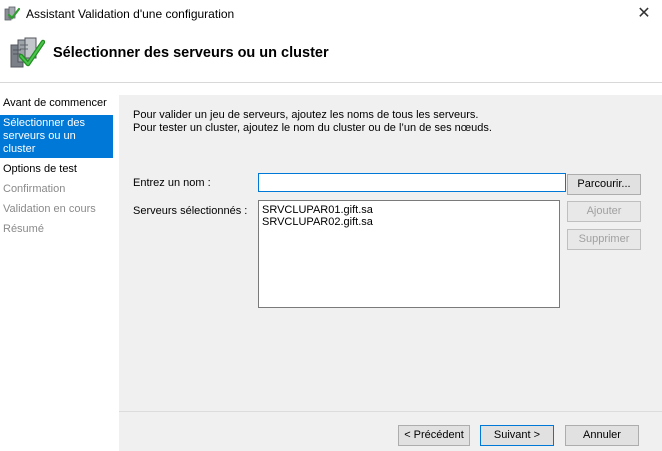 The image size is (662, 451). What do you see at coordinates (190, 211) in the screenshot?
I see `selected-servers-label: Serveurs sélectionnés :` at bounding box center [190, 211].